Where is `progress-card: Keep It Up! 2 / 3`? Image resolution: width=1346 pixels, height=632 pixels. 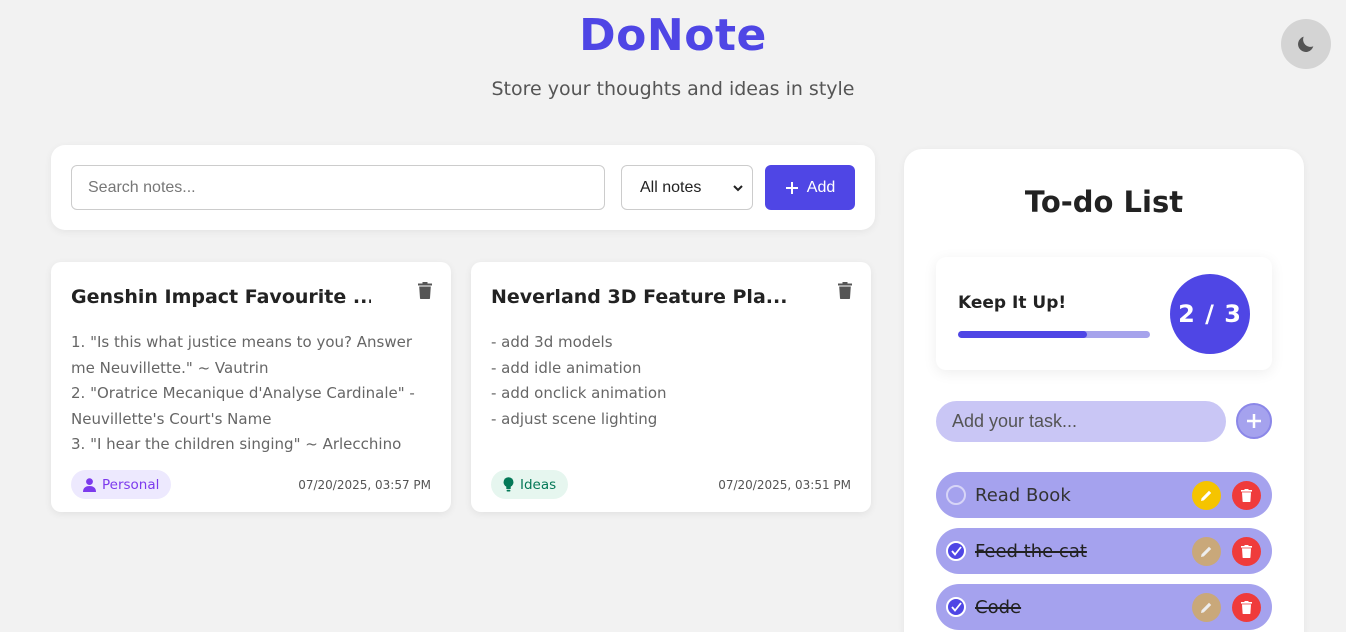
progress-card: Keep It Up! 2 / 3 is located at coordinates (1104, 313).